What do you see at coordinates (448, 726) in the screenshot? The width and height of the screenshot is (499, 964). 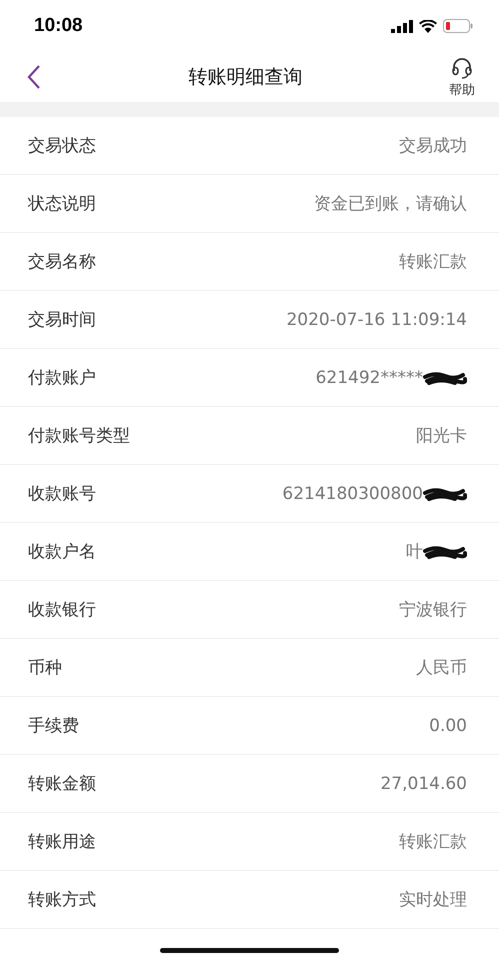 I see `field-value: 0.00` at bounding box center [448, 726].